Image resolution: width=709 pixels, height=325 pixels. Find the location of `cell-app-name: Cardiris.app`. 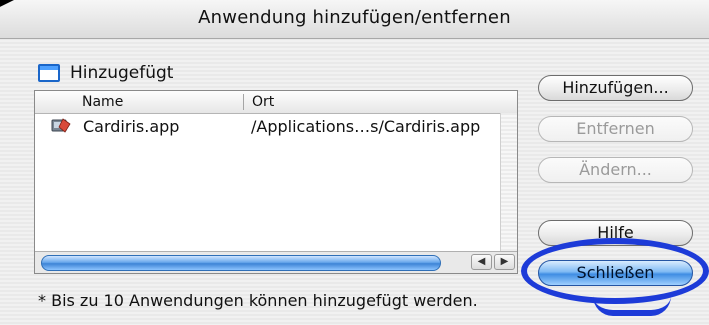

cell-app-name: Cardiris.app is located at coordinates (131, 126).